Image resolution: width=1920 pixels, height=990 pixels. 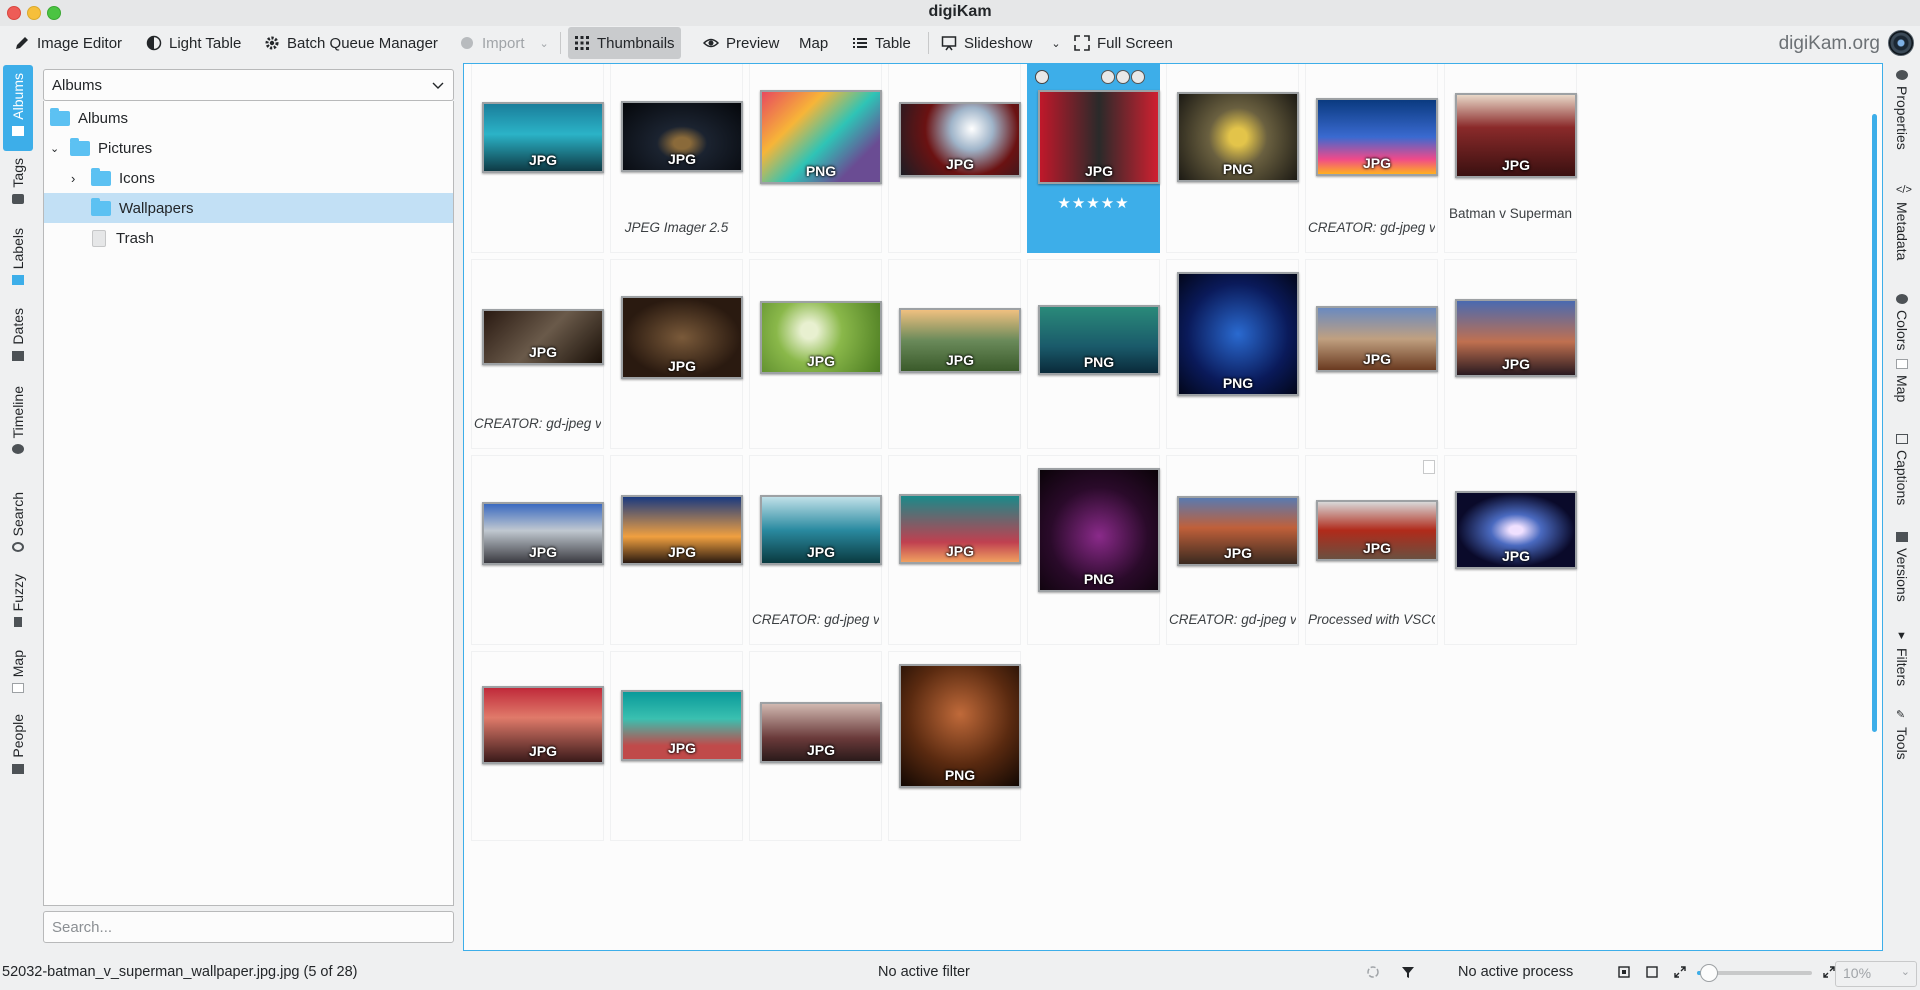 What do you see at coordinates (1754, 973) in the screenshot?
I see `zoom-slider` at bounding box center [1754, 973].